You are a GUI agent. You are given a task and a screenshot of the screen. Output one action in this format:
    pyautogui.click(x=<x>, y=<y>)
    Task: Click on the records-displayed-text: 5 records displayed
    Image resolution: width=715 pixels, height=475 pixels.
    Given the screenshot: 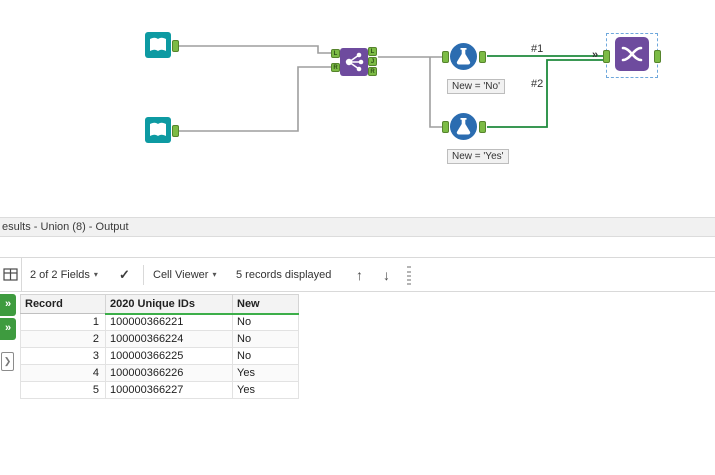 What is the action you would take?
    pyautogui.click(x=283, y=274)
    